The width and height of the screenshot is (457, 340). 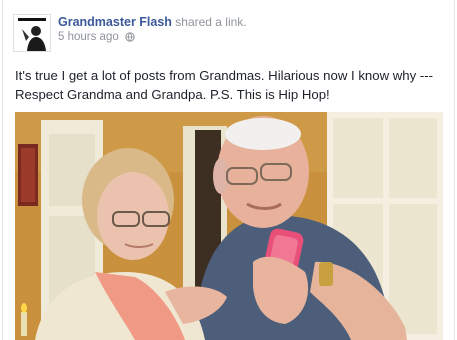 I want to click on post-right-border, so click(x=454, y=170).